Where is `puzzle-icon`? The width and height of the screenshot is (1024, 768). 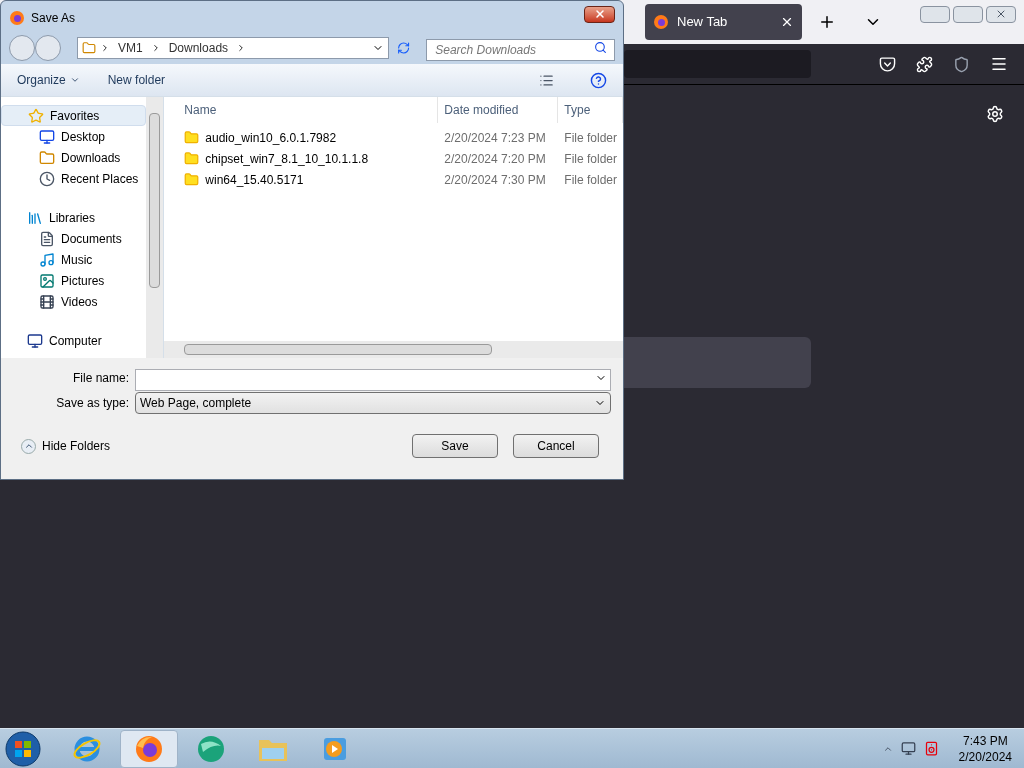 puzzle-icon is located at coordinates (924, 64).